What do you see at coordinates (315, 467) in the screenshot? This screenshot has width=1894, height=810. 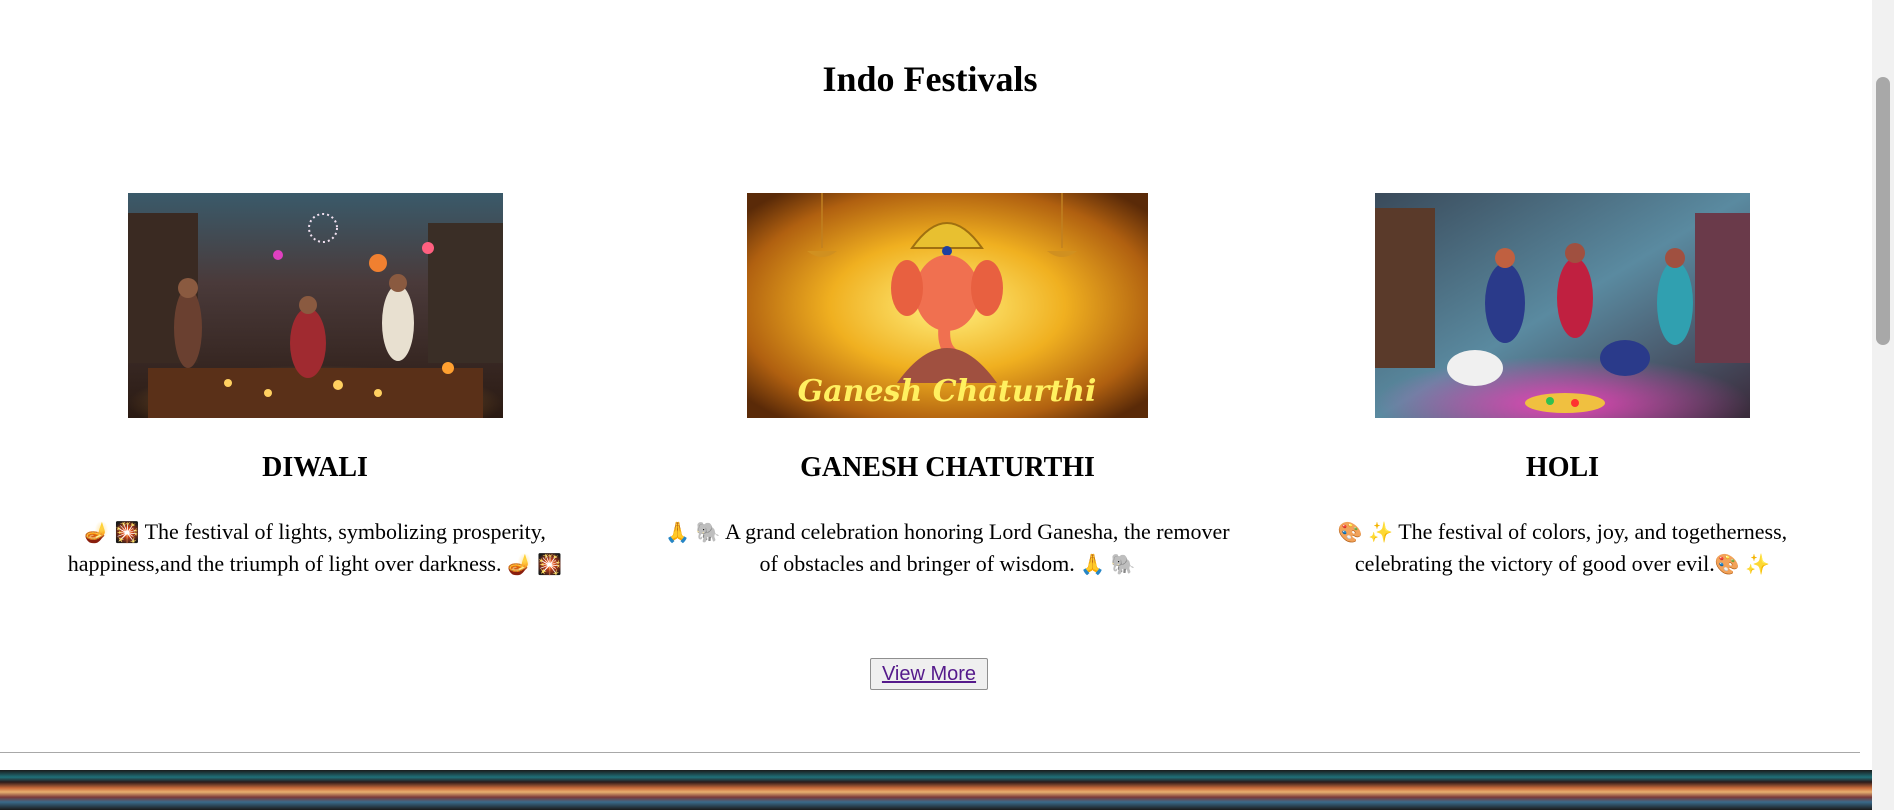 I see `festival-title-diwali: DIWALI` at bounding box center [315, 467].